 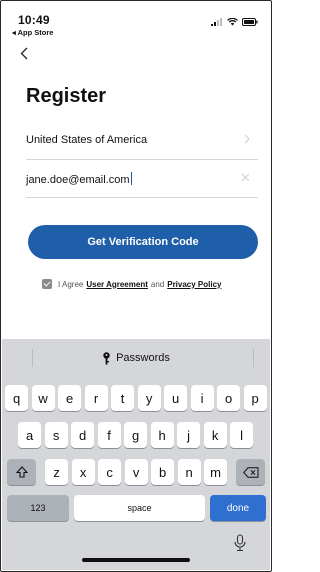 I want to click on delete-key, so click(x=250, y=472).